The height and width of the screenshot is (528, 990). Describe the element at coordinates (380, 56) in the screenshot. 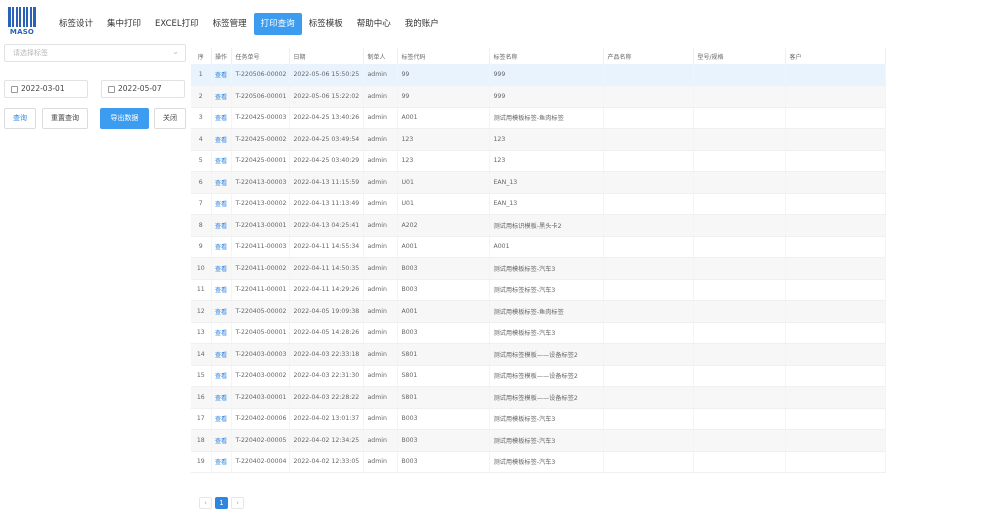

I see `column-header: 制单人` at that location.